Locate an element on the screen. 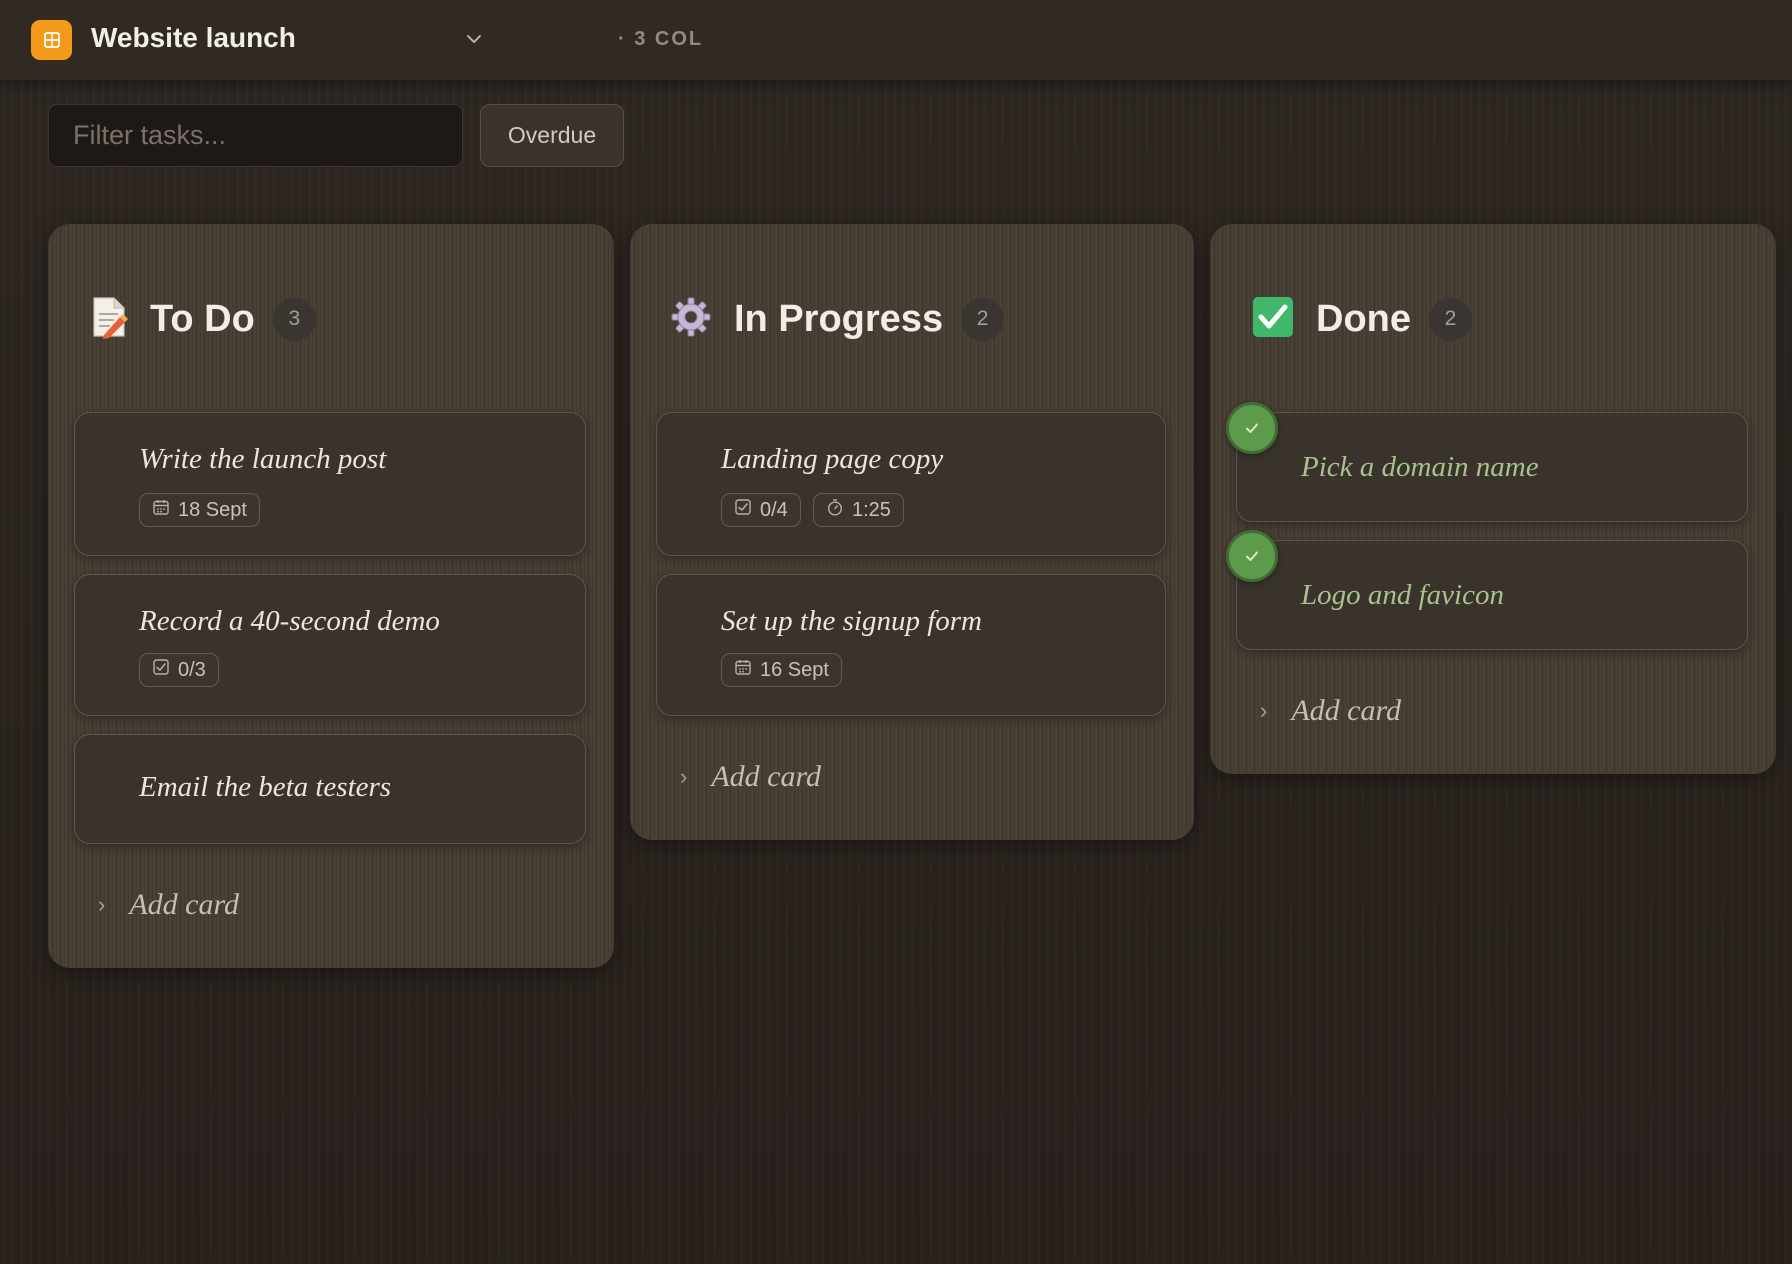 The image size is (1792, 1264). column-header: To Do 3 is located at coordinates (203, 319).